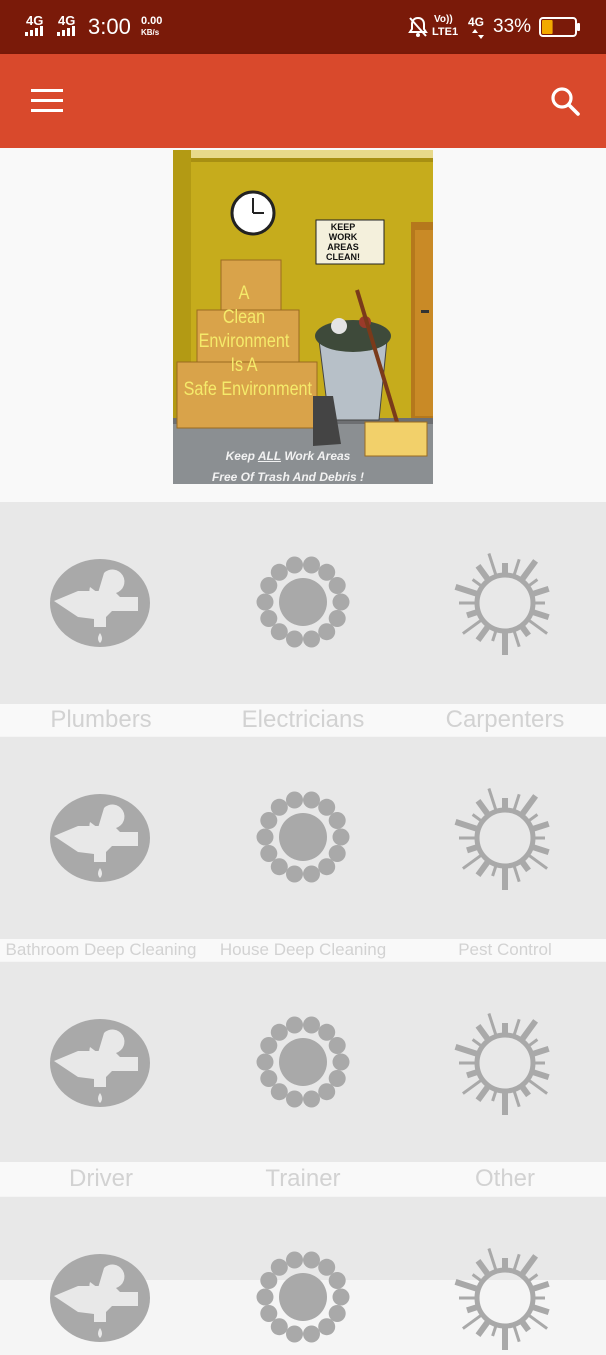  I want to click on network-speed-unit: KB/s, so click(150, 32).